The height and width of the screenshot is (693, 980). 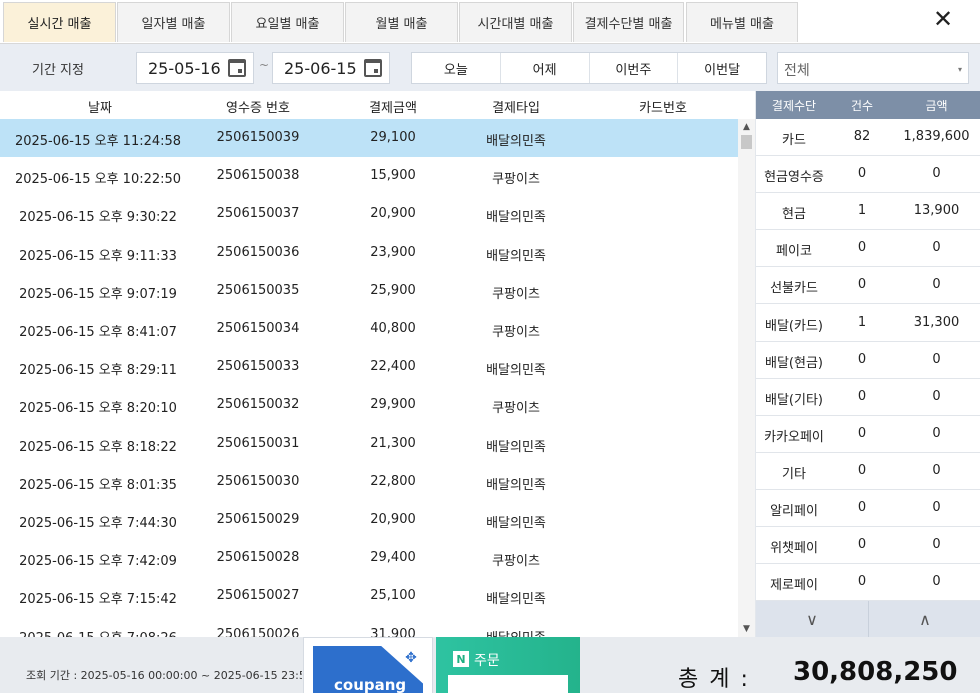 I want to click on cell-receipt: 2506150039, so click(x=258, y=137).